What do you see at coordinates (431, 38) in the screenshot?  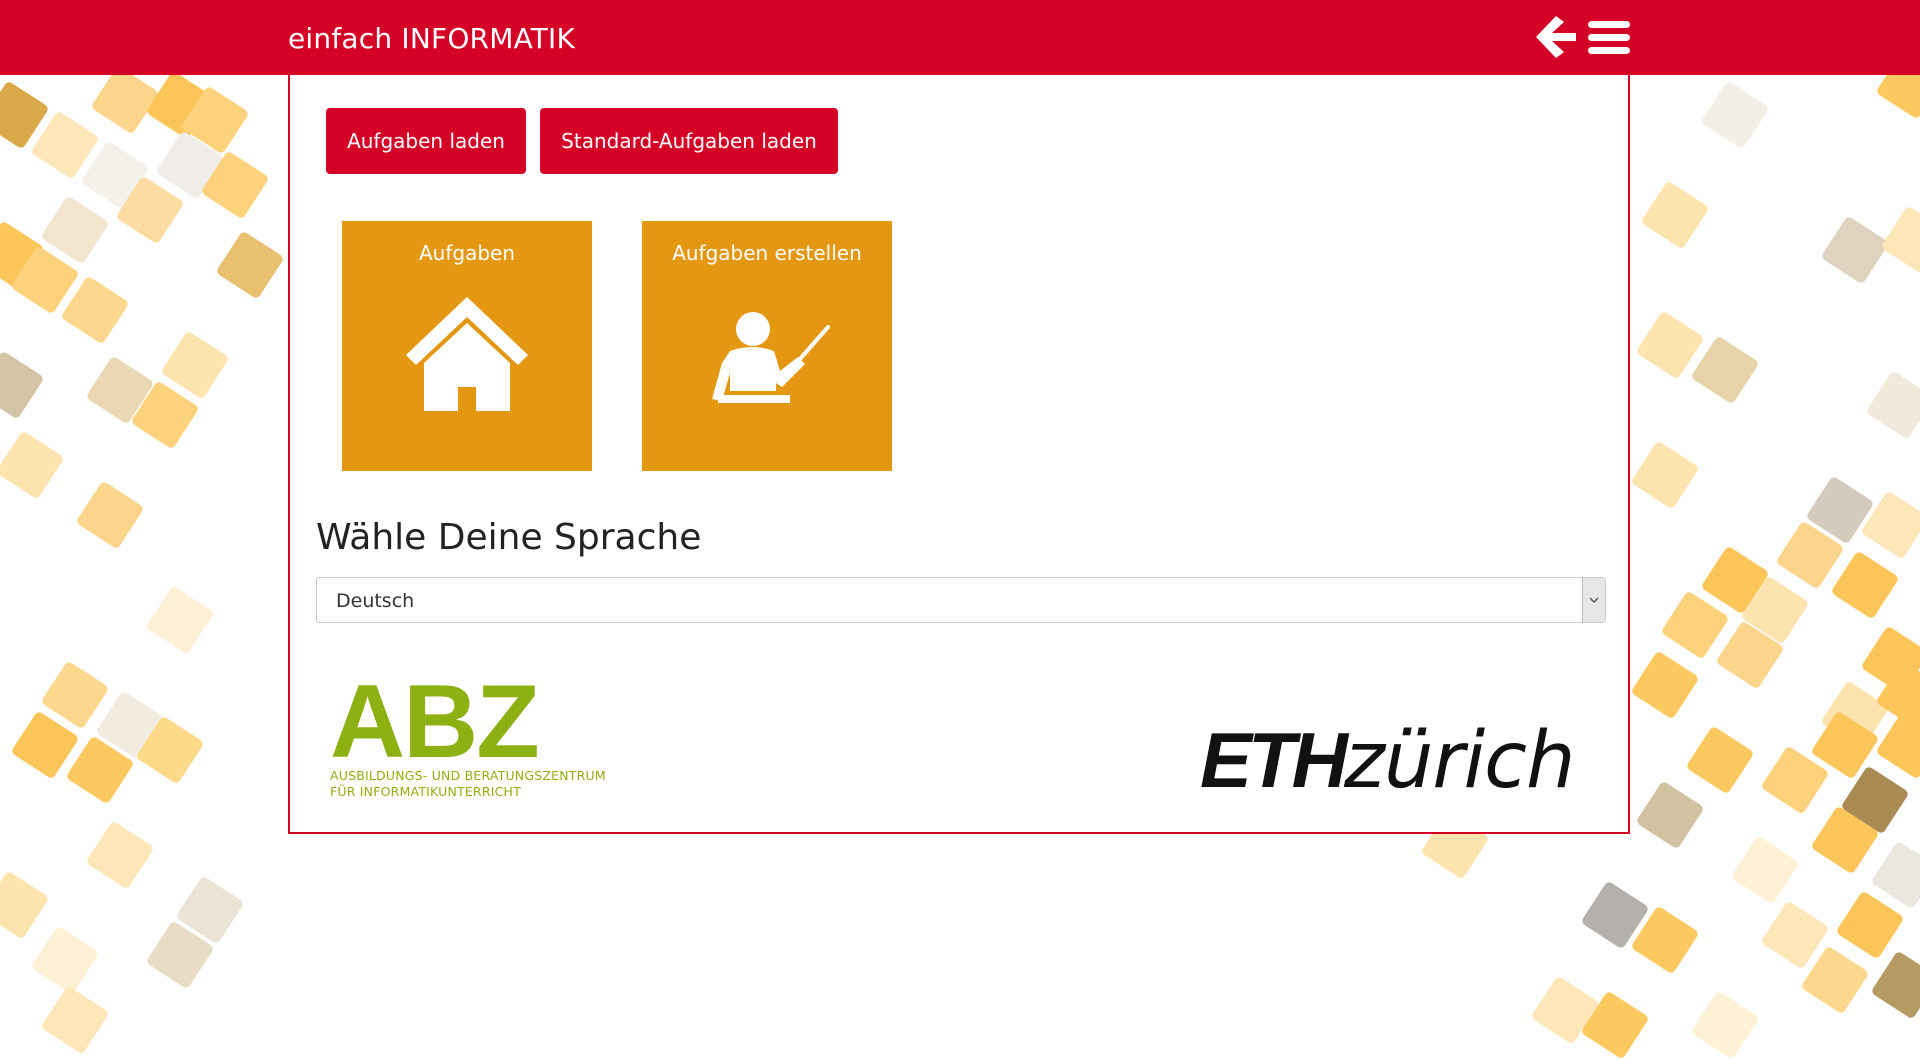 I see `brand-title: einfach INFORMATIK` at bounding box center [431, 38].